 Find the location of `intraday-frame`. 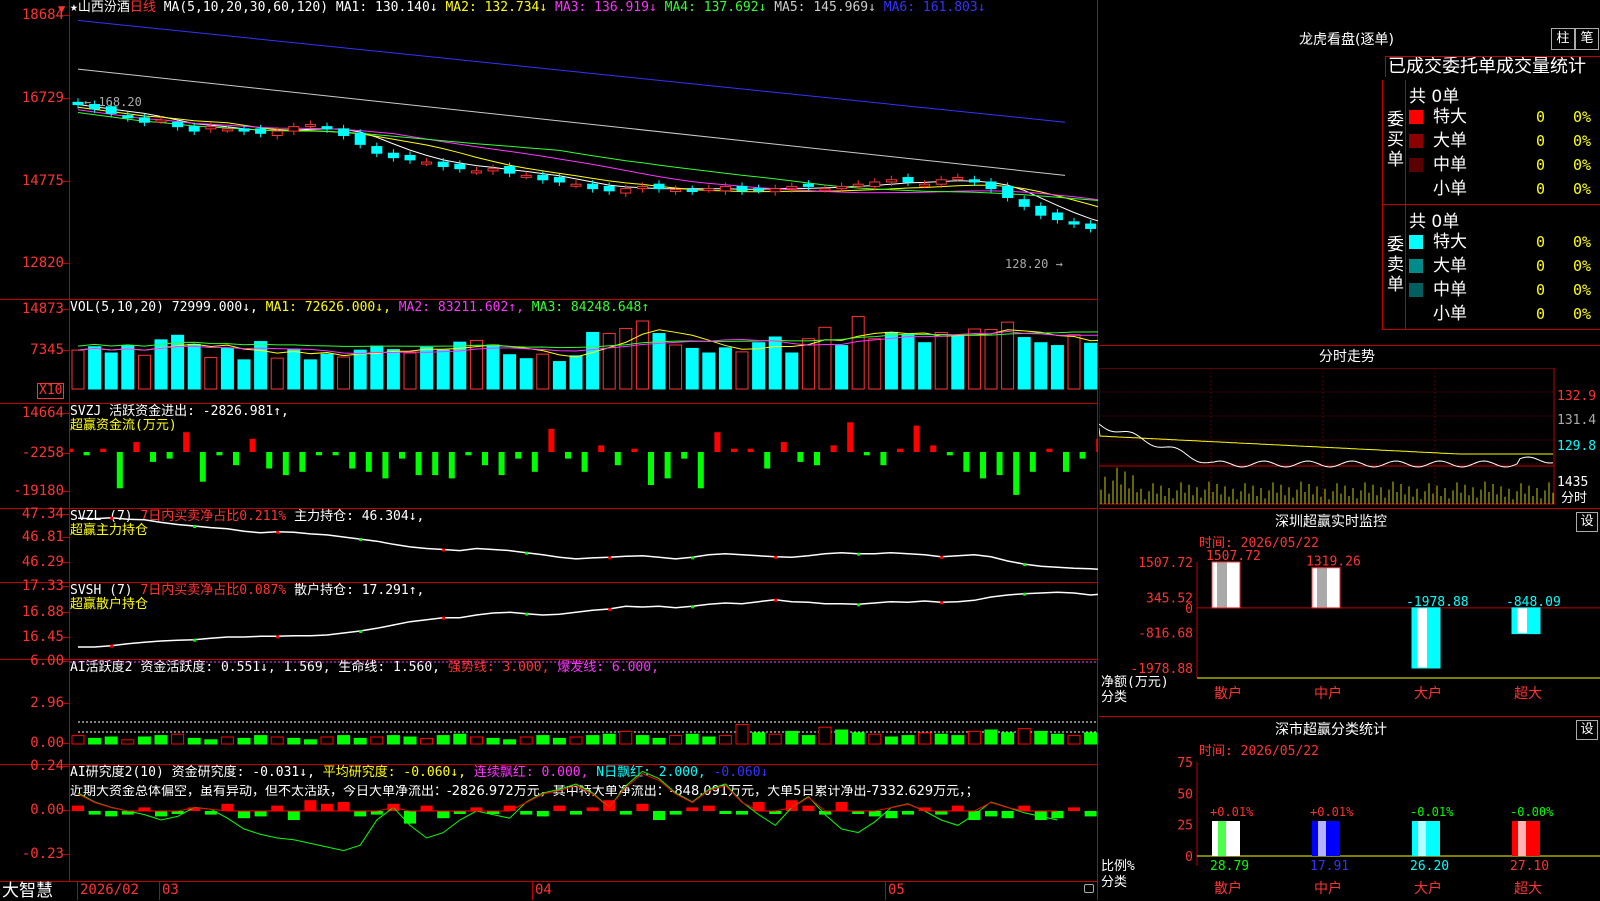

intraday-frame is located at coordinates (1327, 436).